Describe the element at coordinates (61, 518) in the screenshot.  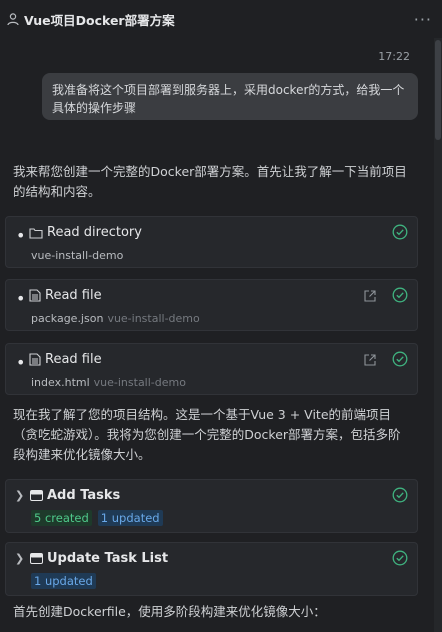
I see `created-badge: 5 created` at that location.